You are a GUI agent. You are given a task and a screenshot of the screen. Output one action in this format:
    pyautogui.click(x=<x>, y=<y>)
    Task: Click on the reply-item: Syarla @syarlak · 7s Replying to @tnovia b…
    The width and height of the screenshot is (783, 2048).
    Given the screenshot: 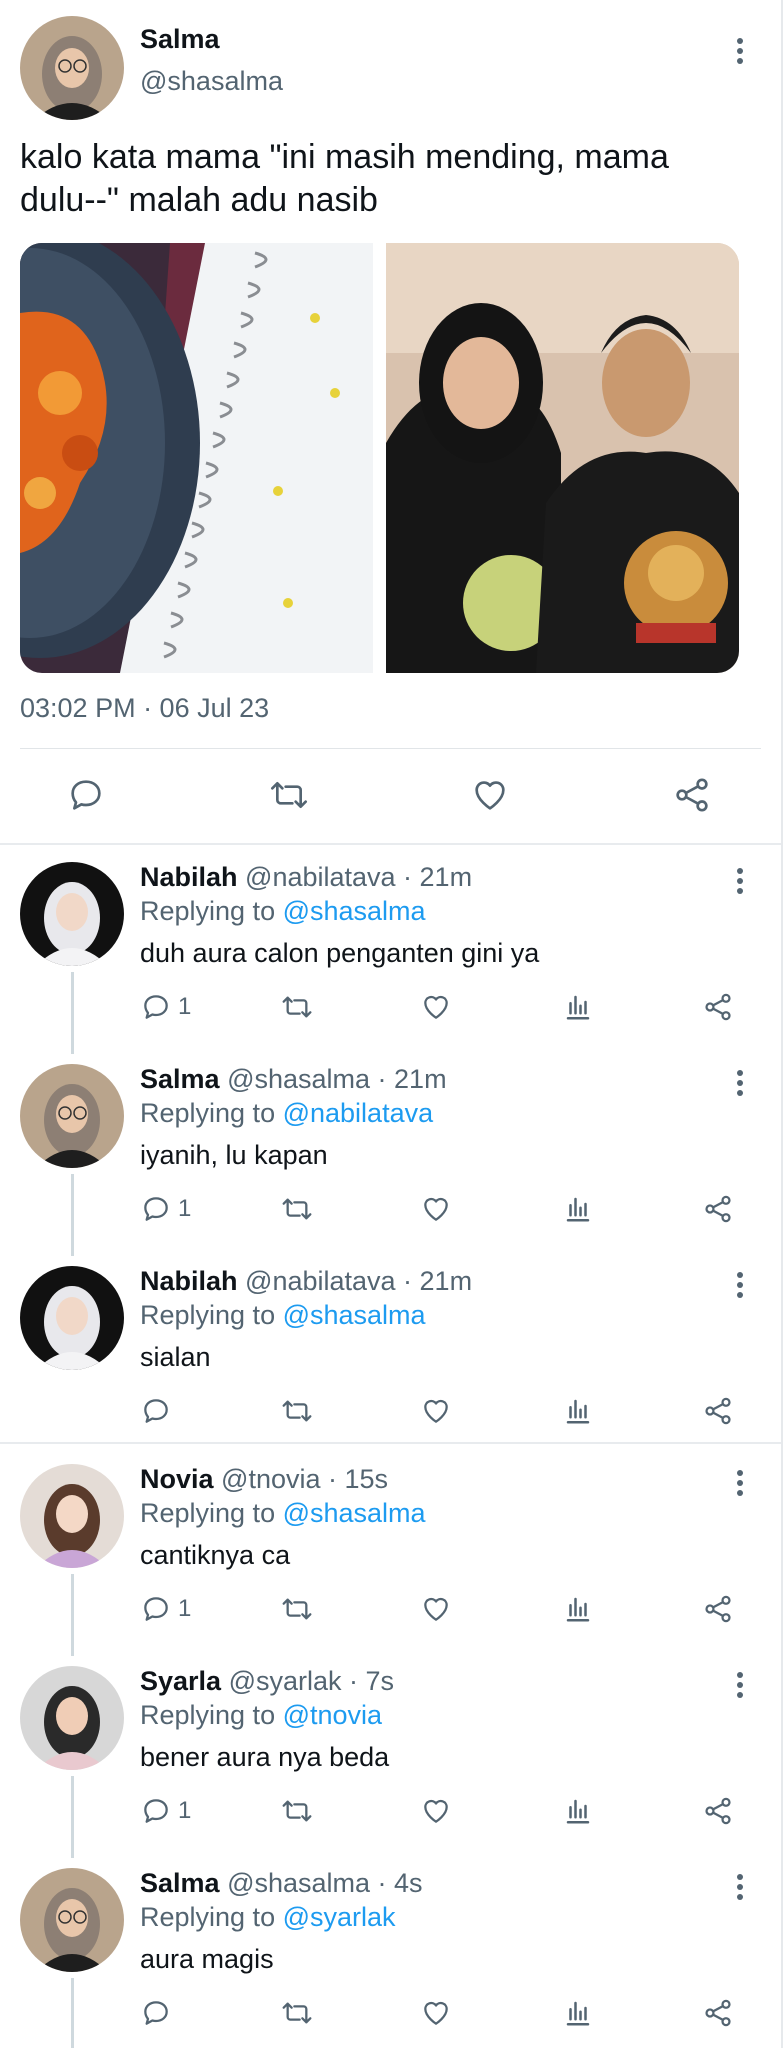 What is the action you would take?
    pyautogui.click(x=391, y=1756)
    